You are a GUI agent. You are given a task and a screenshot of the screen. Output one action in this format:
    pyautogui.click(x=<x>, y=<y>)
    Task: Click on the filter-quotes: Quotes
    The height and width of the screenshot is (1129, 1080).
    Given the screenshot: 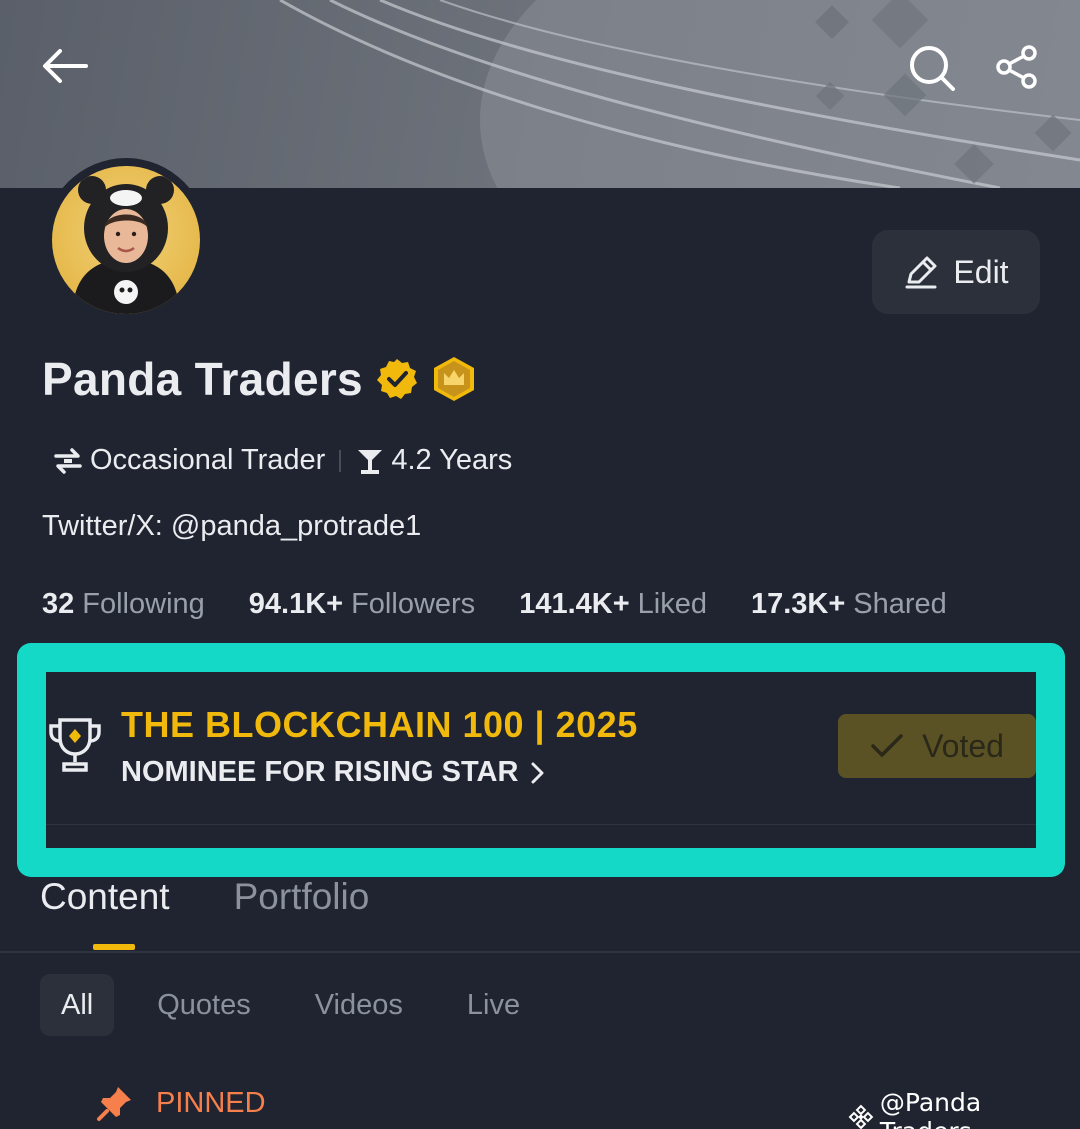 What is the action you would take?
    pyautogui.click(x=204, y=1005)
    